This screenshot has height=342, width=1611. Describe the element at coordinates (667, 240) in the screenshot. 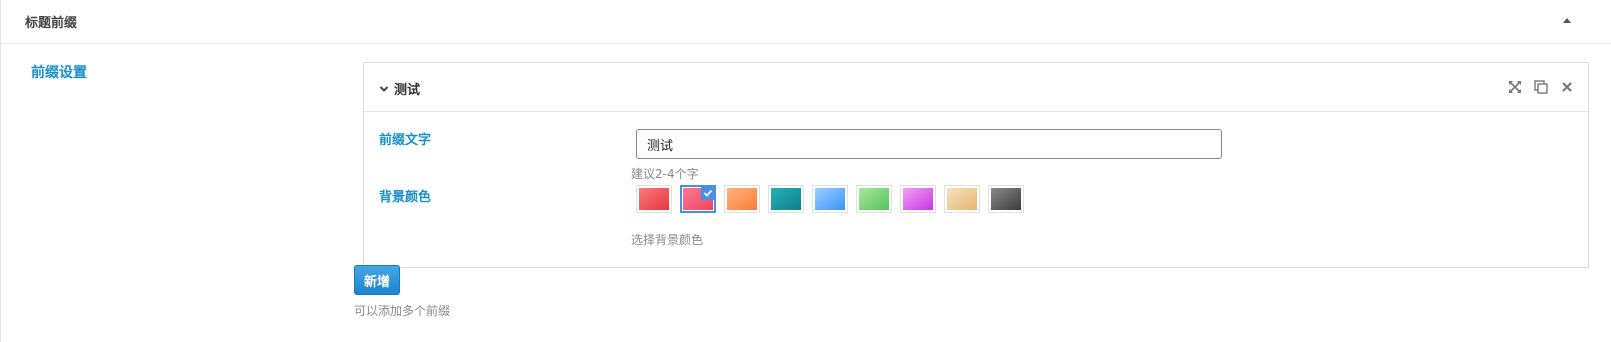

I see `bg-color-hint: 选择背景颜色` at that location.